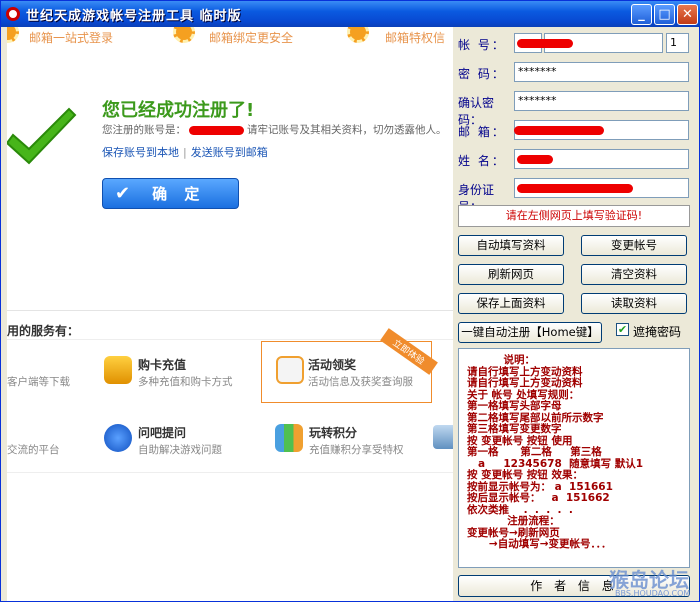 The image size is (700, 602). I want to click on instruction-line: 注册流程：, so click(513, 521).